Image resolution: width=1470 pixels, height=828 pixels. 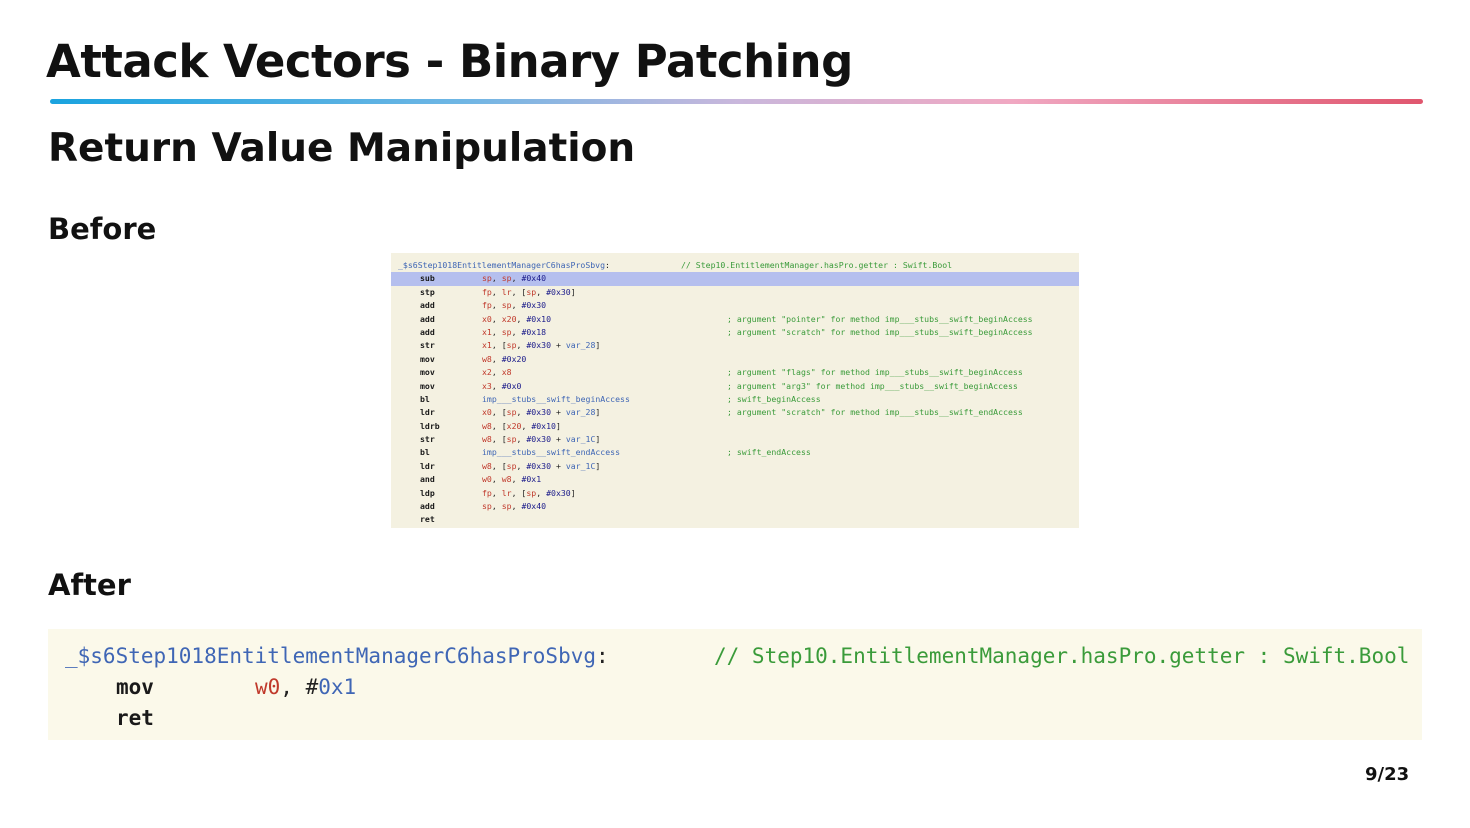 What do you see at coordinates (427, 479) in the screenshot?
I see `mnemonic: and` at bounding box center [427, 479].